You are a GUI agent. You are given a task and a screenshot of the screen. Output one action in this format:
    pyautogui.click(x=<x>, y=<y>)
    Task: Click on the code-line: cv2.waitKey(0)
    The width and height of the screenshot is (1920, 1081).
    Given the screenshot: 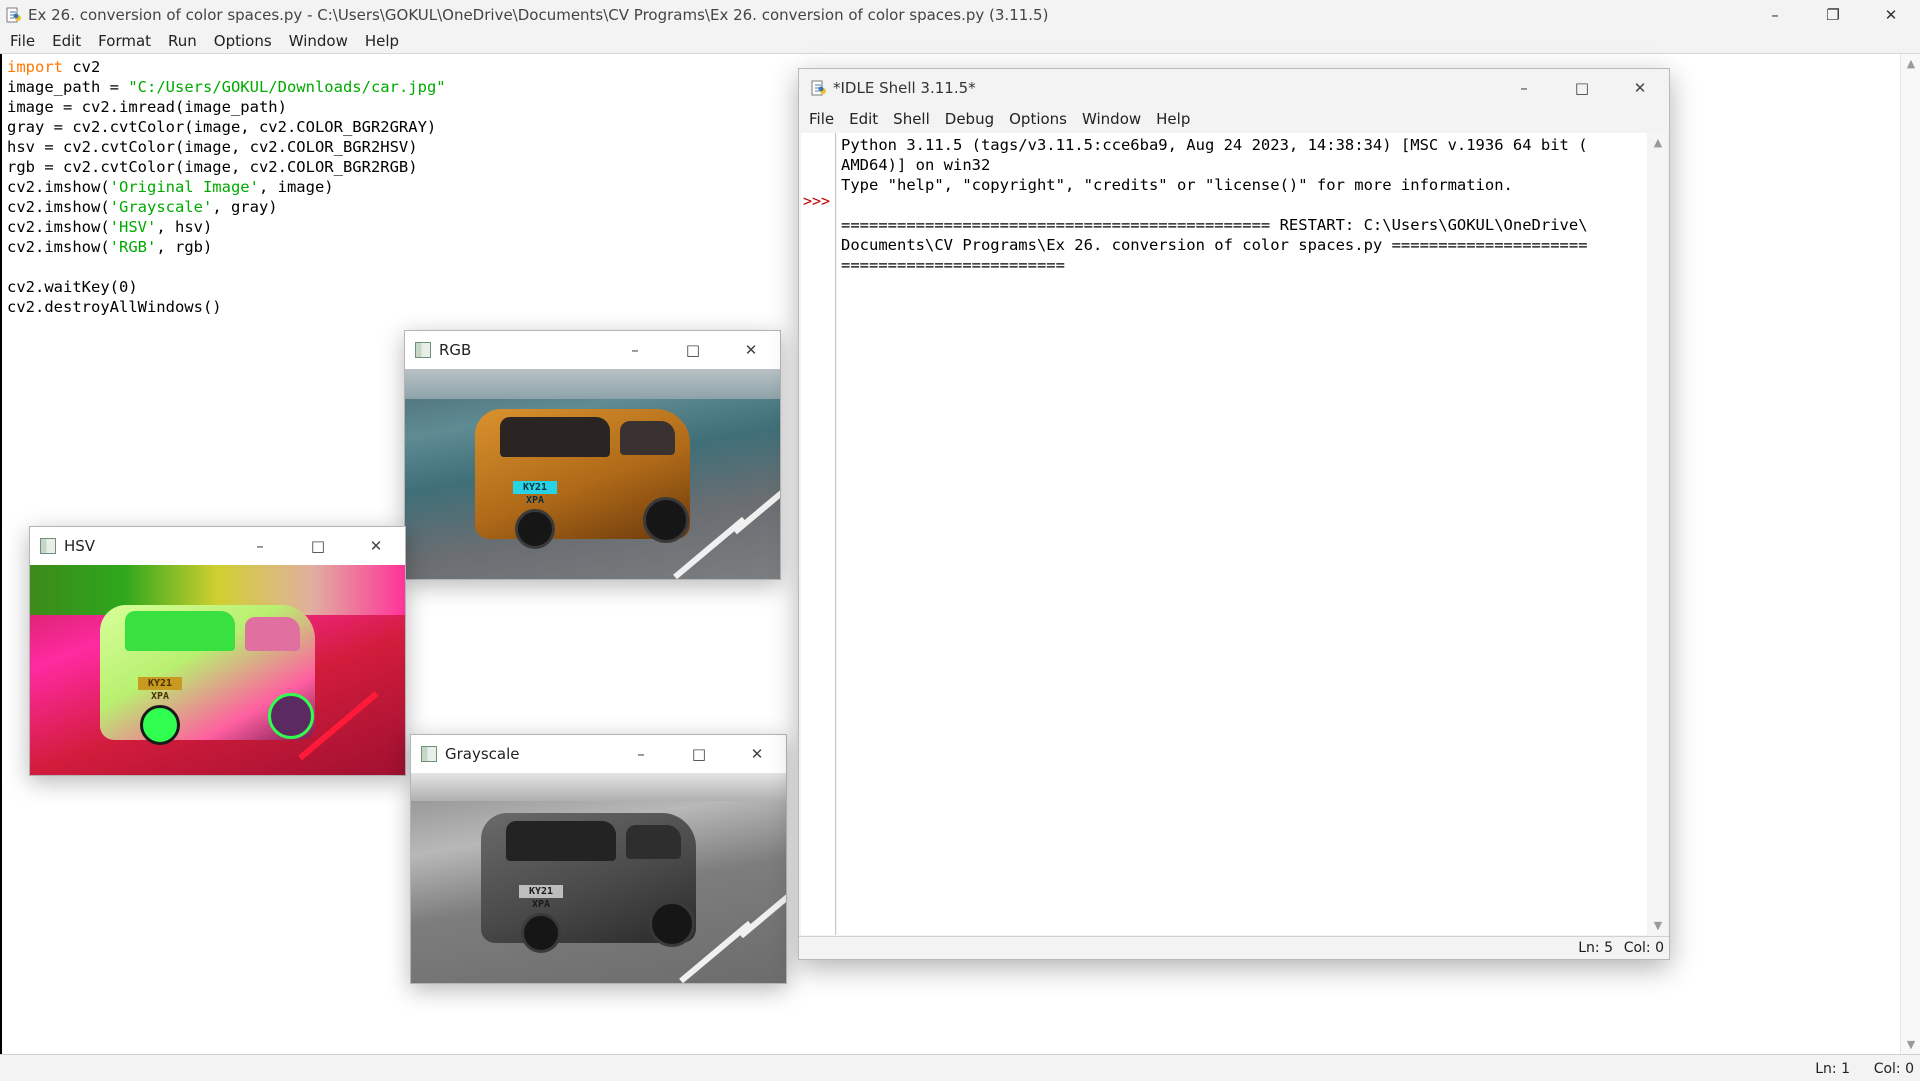 What is the action you would take?
    pyautogui.click(x=226, y=287)
    